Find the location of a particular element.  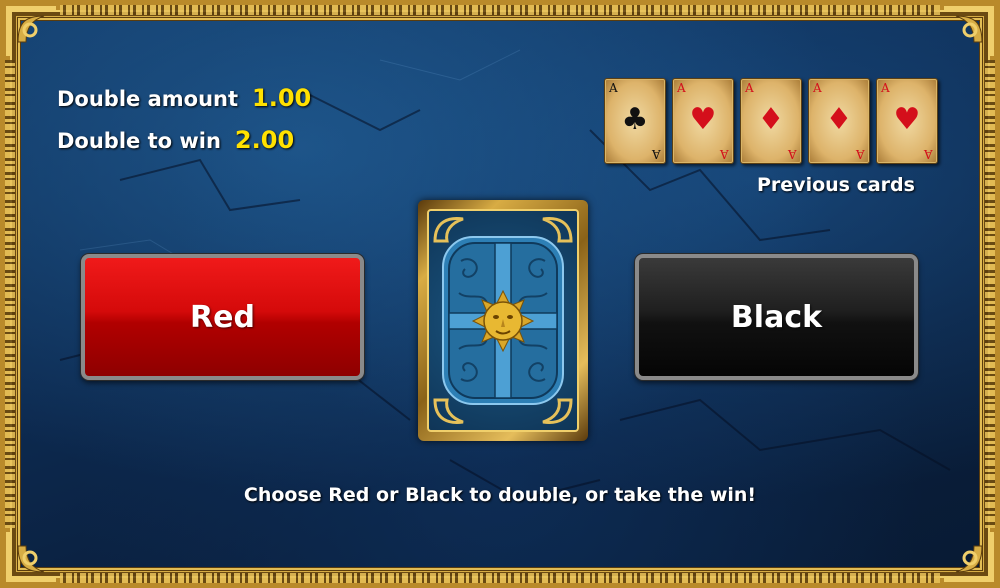

card-back-face is located at coordinates (503, 320).